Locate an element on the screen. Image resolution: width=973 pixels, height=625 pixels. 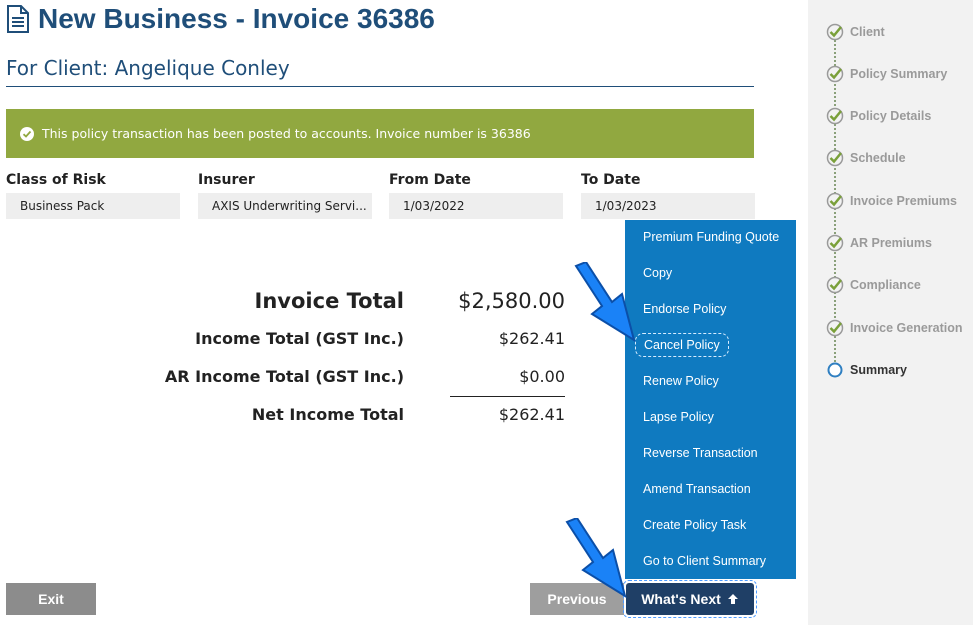
step-invoice-generation: Invoice Generation is located at coordinates (894, 328).